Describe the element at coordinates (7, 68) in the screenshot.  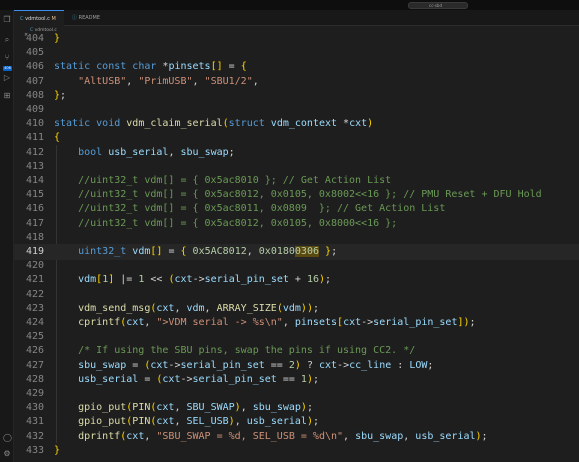
I see `source-control-badge: 406` at that location.